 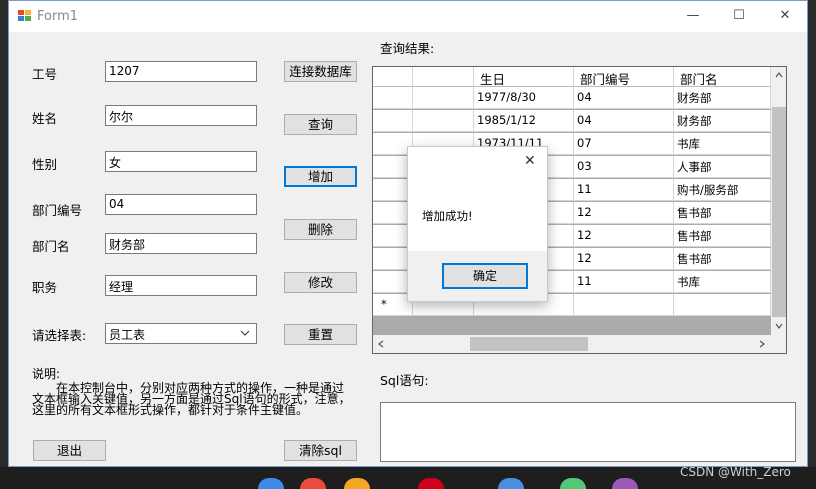 I want to click on dept-name-field: 财务部, so click(x=181, y=243).